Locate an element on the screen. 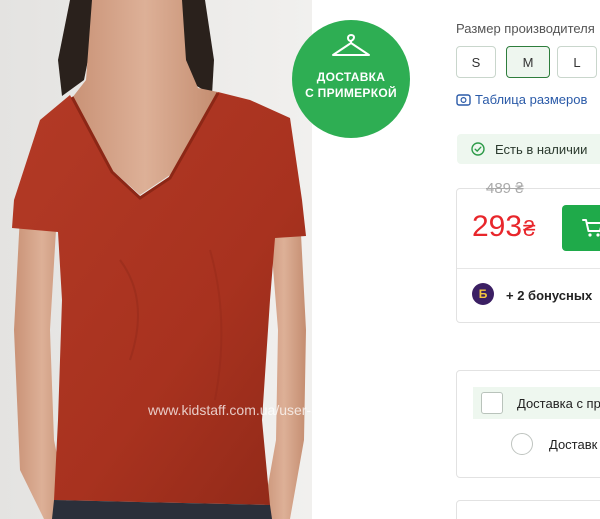 This screenshot has height=519, width=600. price-divider is located at coordinates (528, 268).